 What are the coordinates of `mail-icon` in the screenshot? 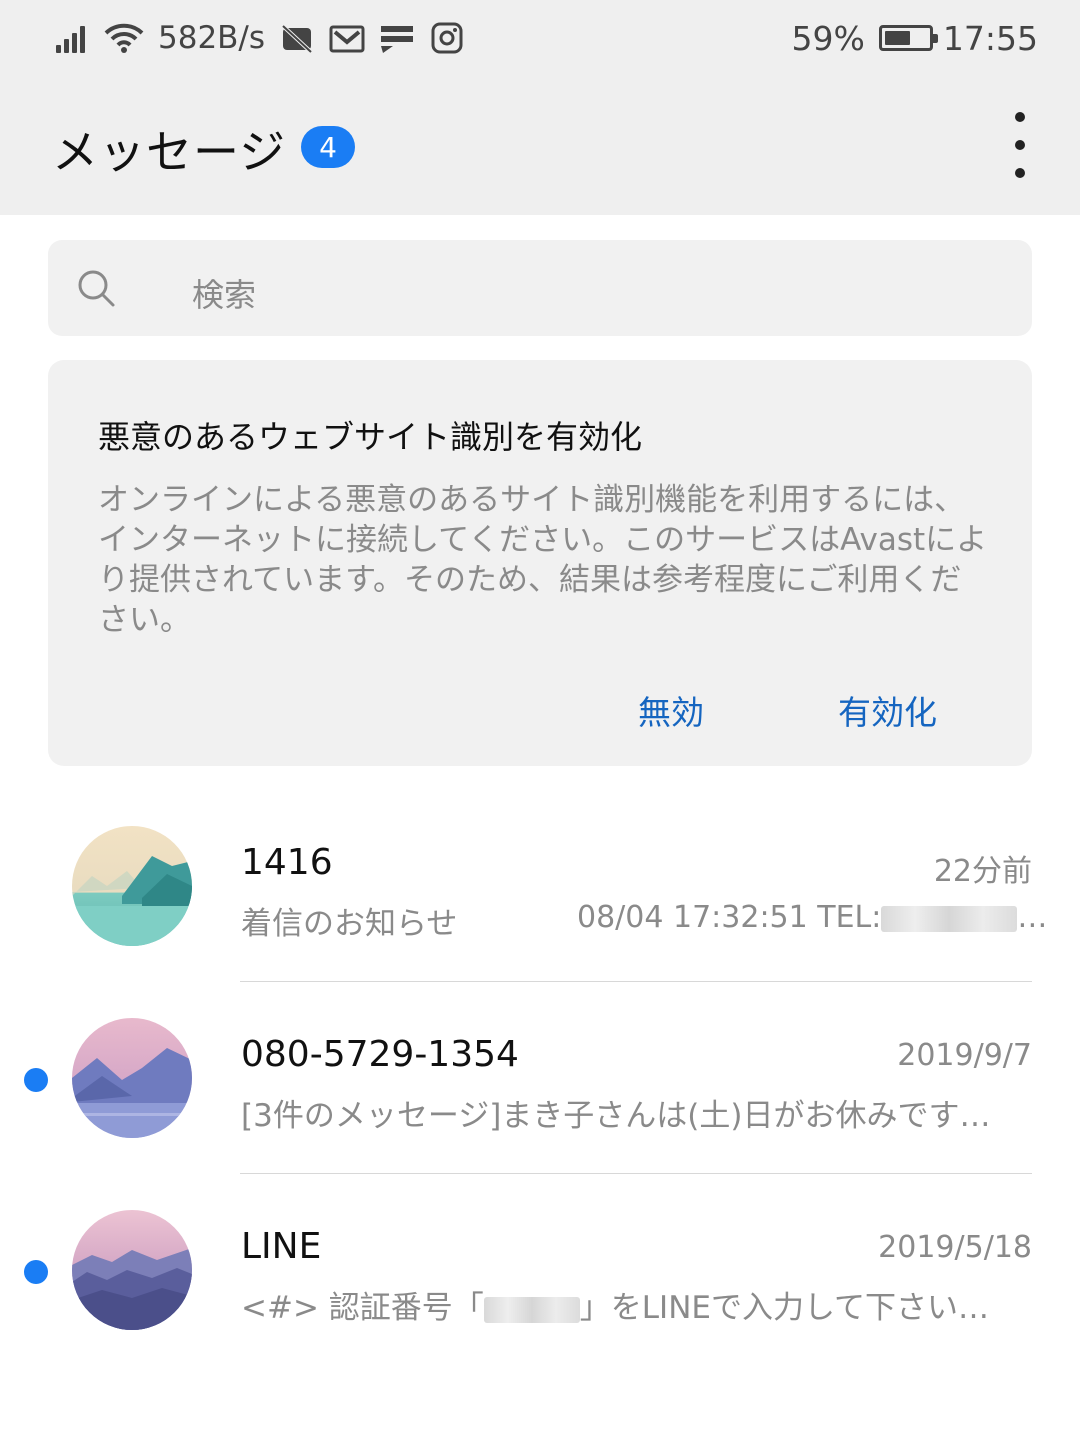 It's located at (347, 38).